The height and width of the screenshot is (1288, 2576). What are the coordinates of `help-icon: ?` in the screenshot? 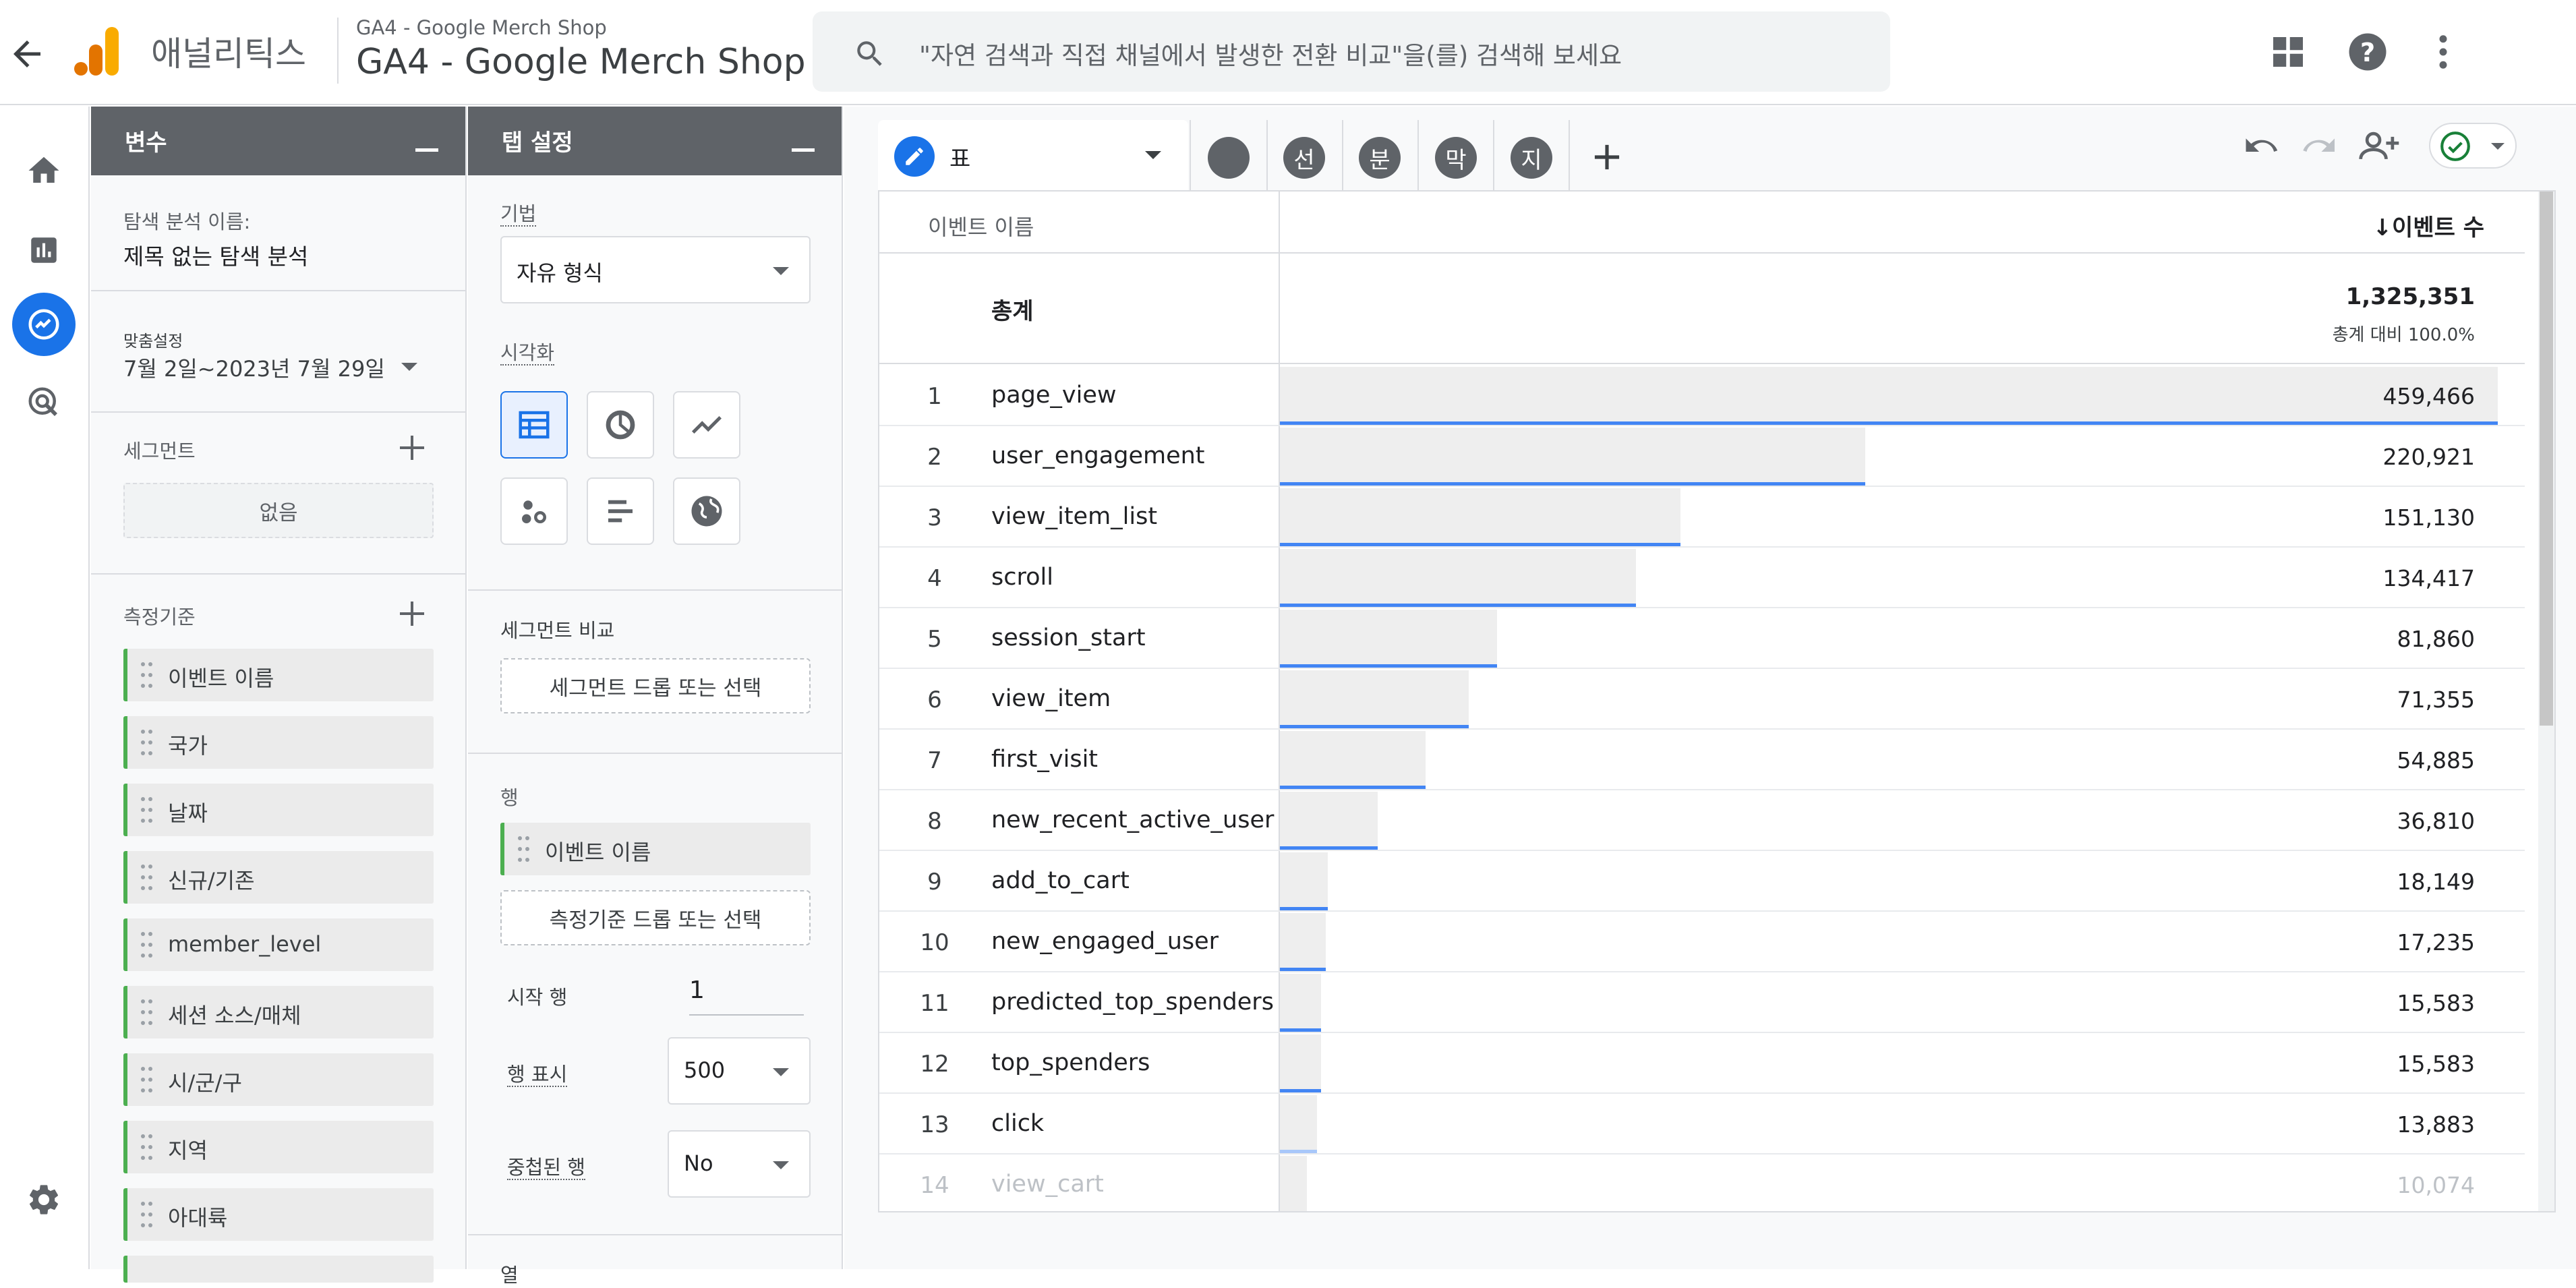 It's located at (2367, 52).